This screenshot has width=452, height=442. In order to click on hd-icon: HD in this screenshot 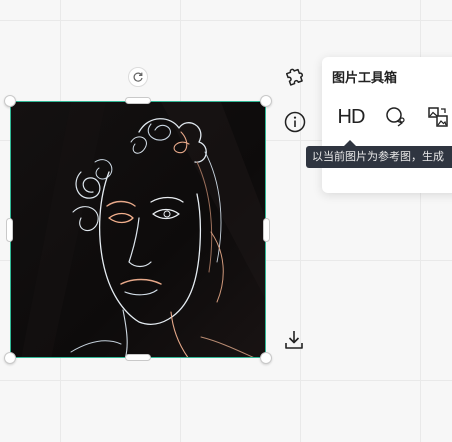, I will do `click(351, 116)`.